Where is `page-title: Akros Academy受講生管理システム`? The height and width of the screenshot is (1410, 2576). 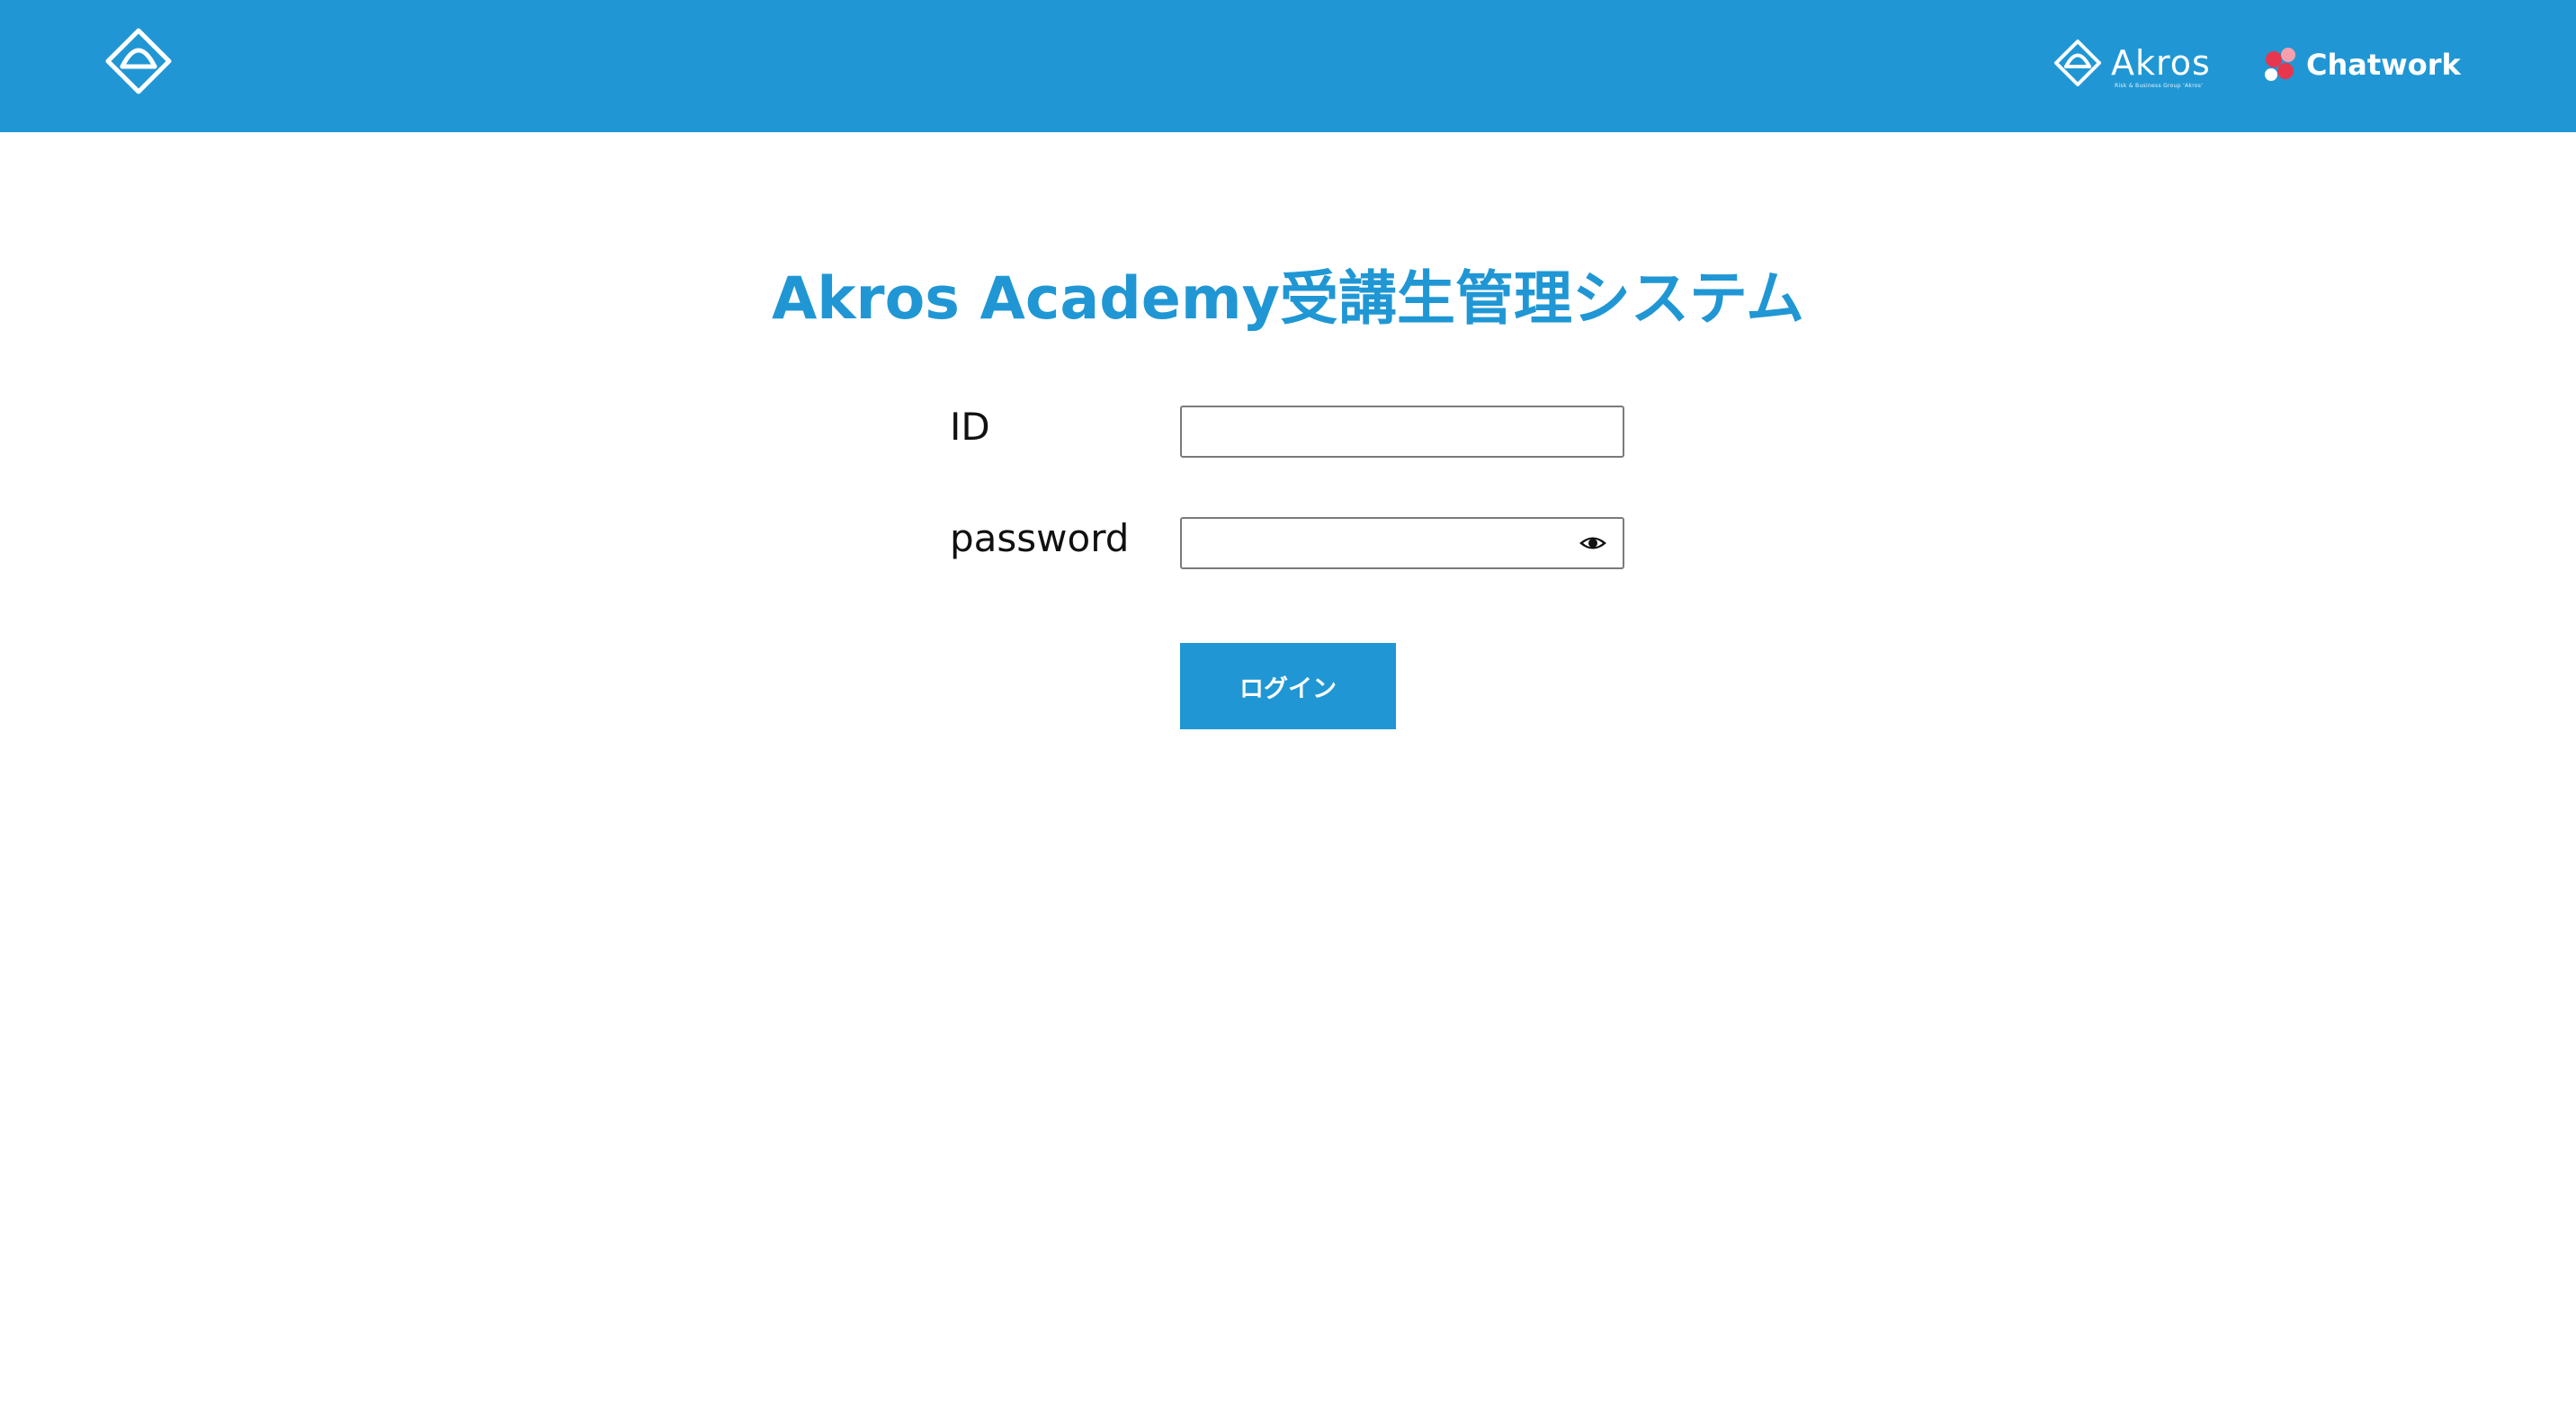
page-title: Akros Academy受講生管理システム is located at coordinates (1288, 299).